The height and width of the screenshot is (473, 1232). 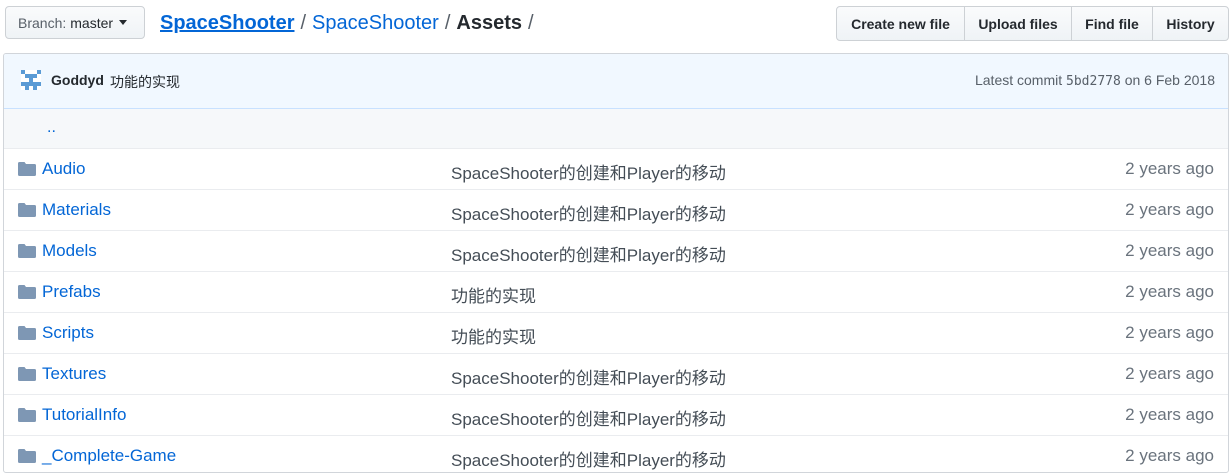 What do you see at coordinates (69, 251) in the screenshot?
I see `folder-link: Models` at bounding box center [69, 251].